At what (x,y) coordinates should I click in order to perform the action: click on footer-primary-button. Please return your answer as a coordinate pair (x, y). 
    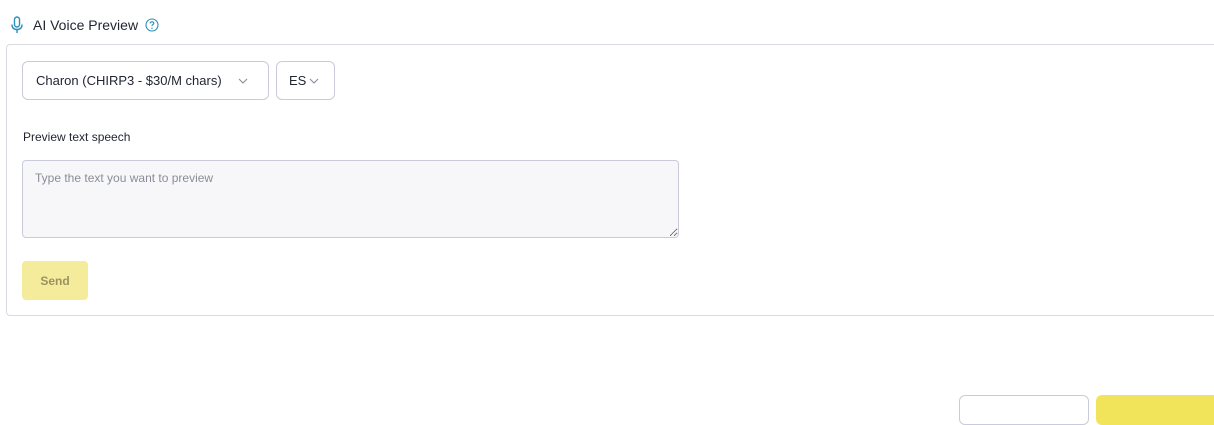
    Looking at the image, I should click on (1155, 410).